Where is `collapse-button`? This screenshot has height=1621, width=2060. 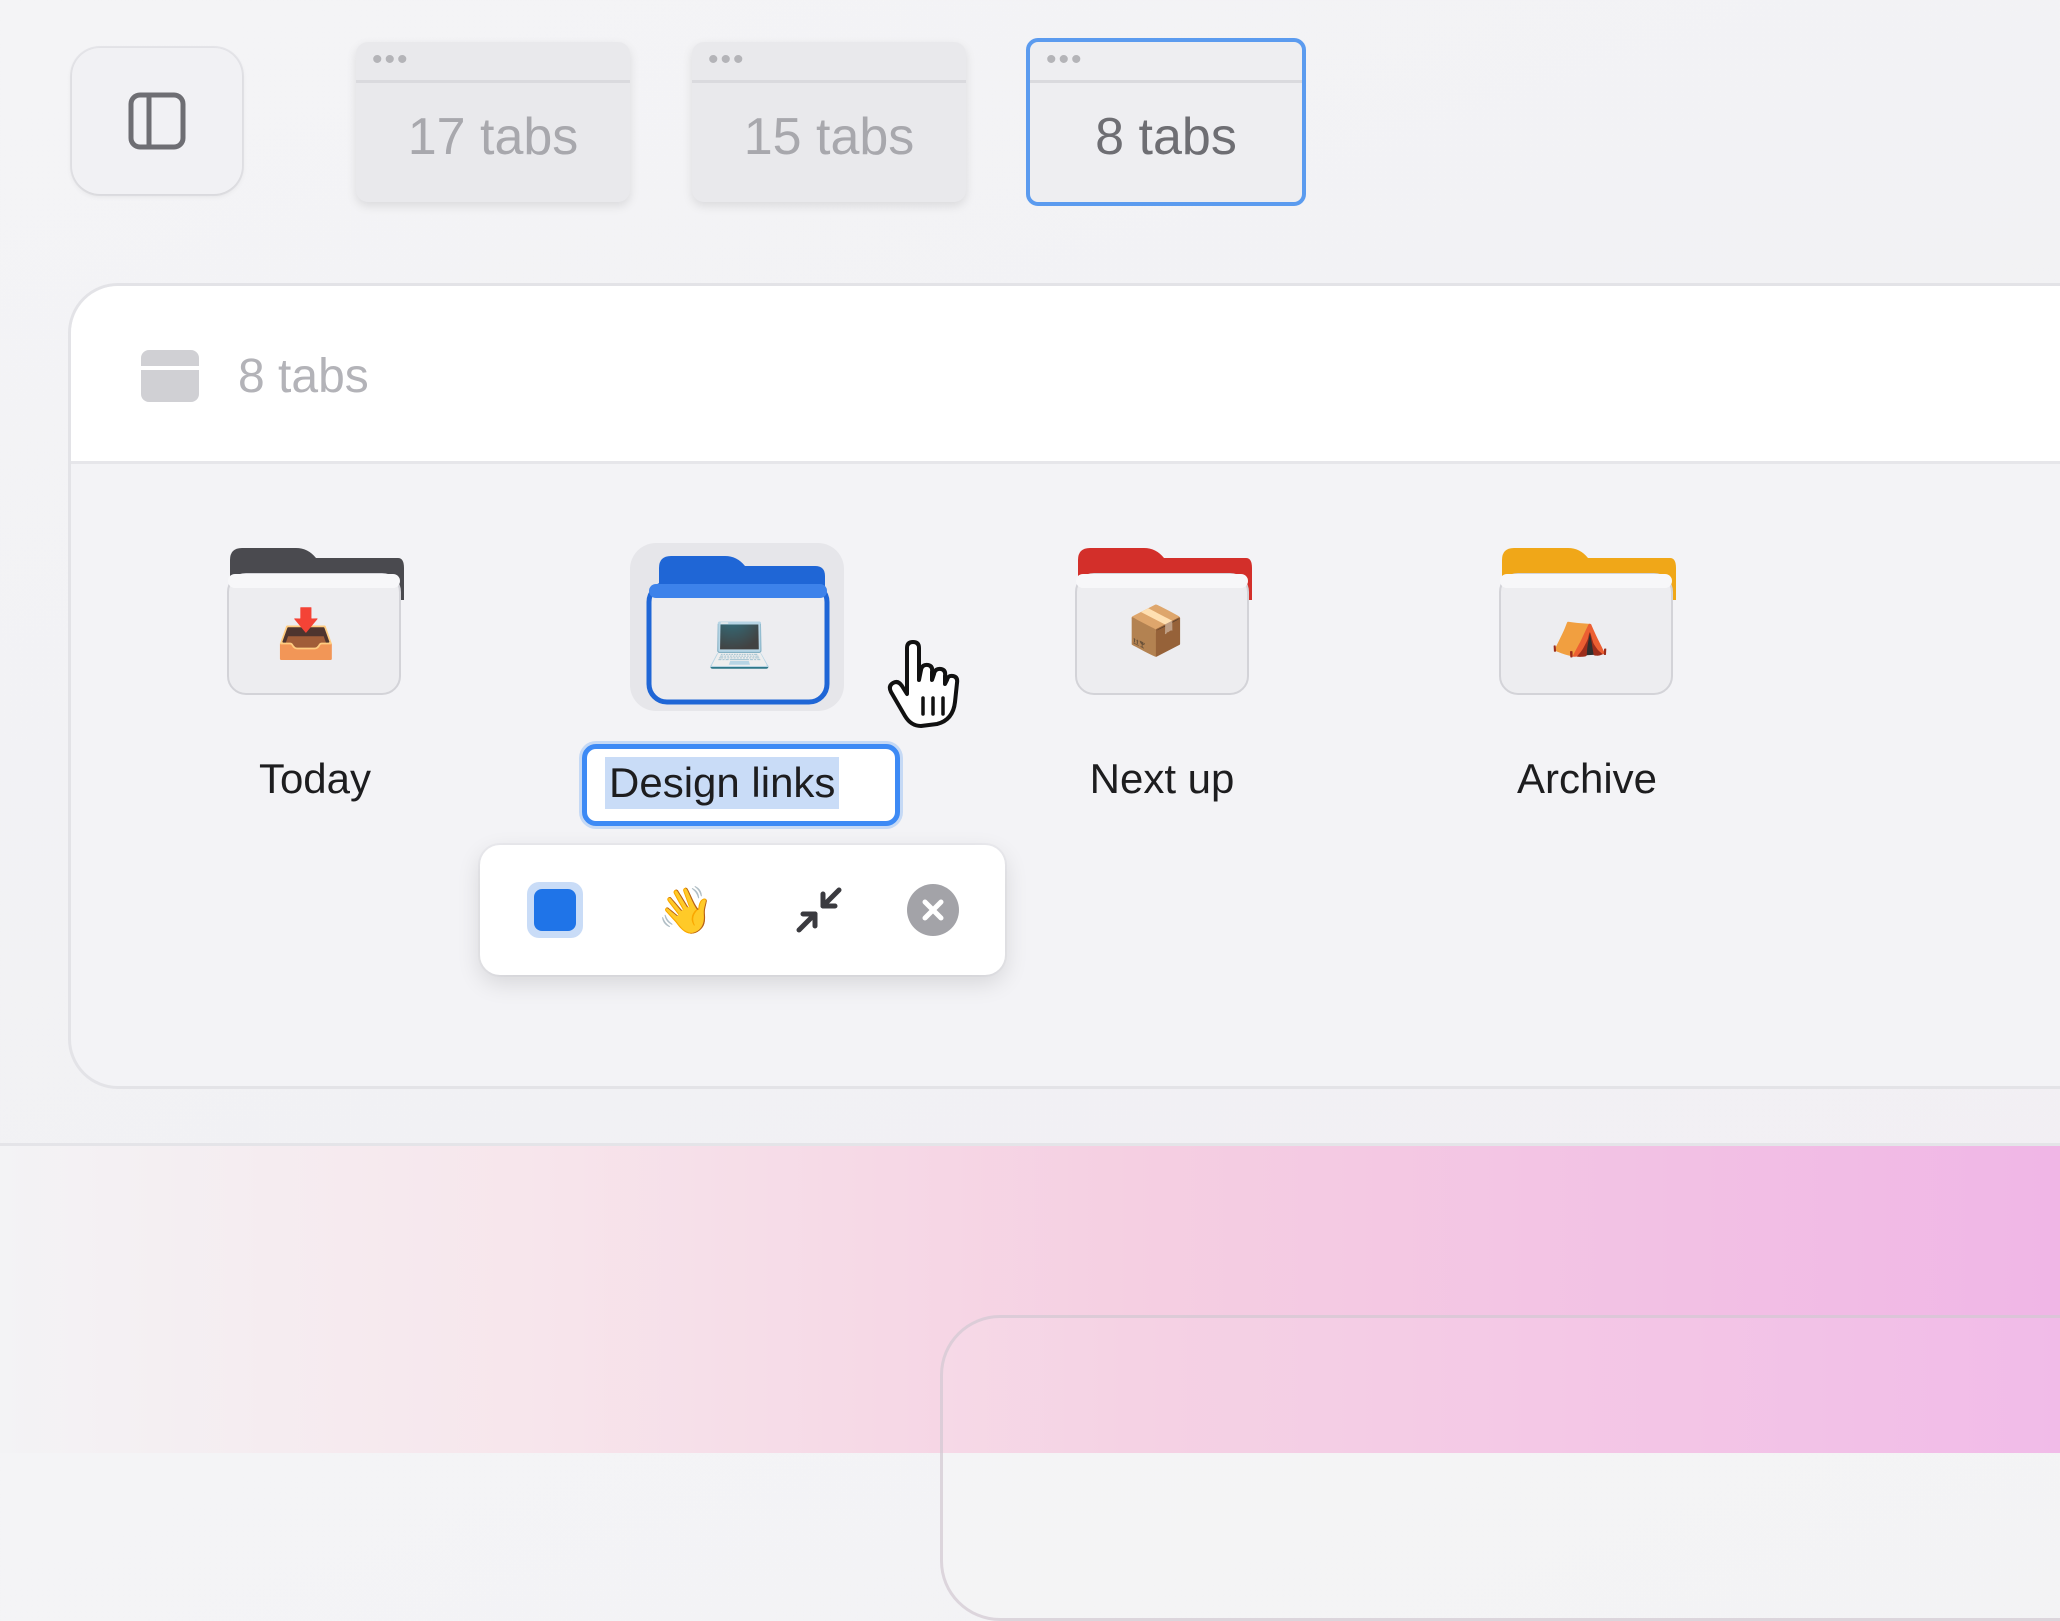
collapse-button is located at coordinates (819, 910).